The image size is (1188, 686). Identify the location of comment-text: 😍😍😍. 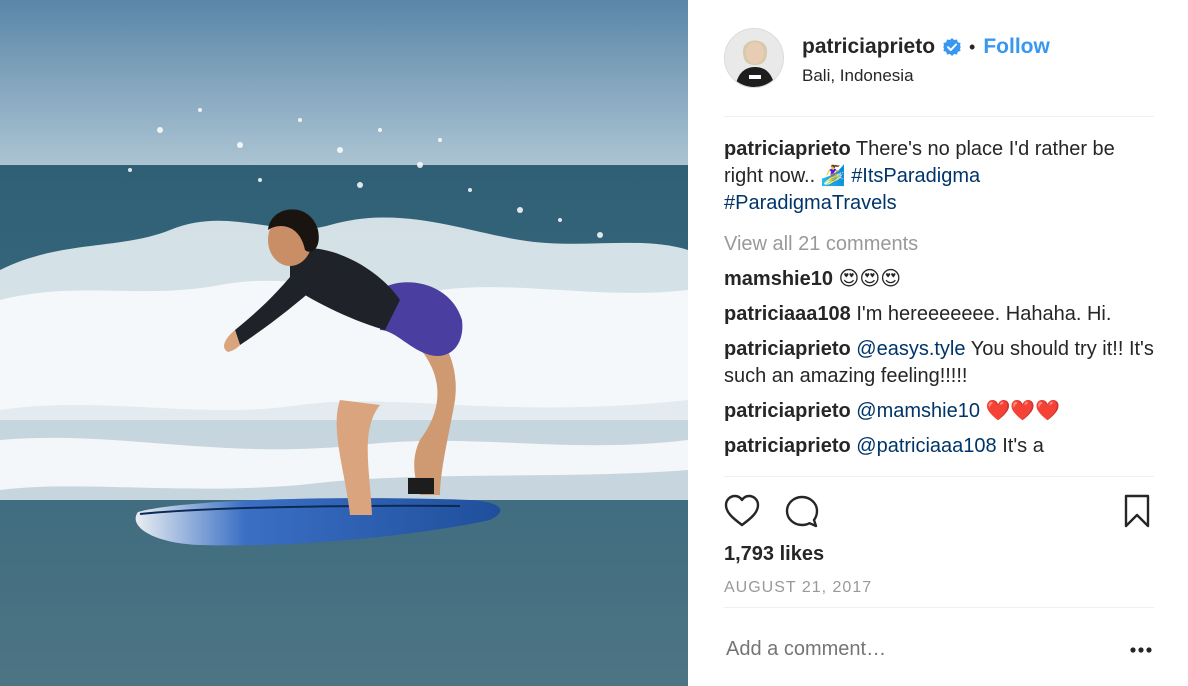
(867, 279).